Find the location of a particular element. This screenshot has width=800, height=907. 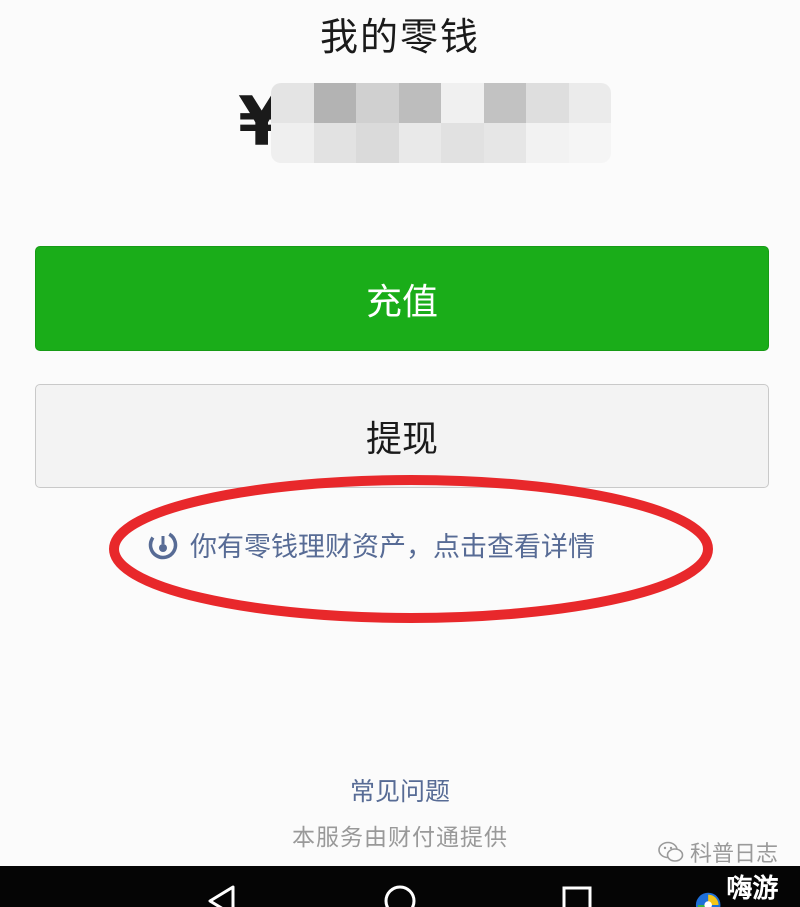

back-triangle-icon is located at coordinates (222, 895).